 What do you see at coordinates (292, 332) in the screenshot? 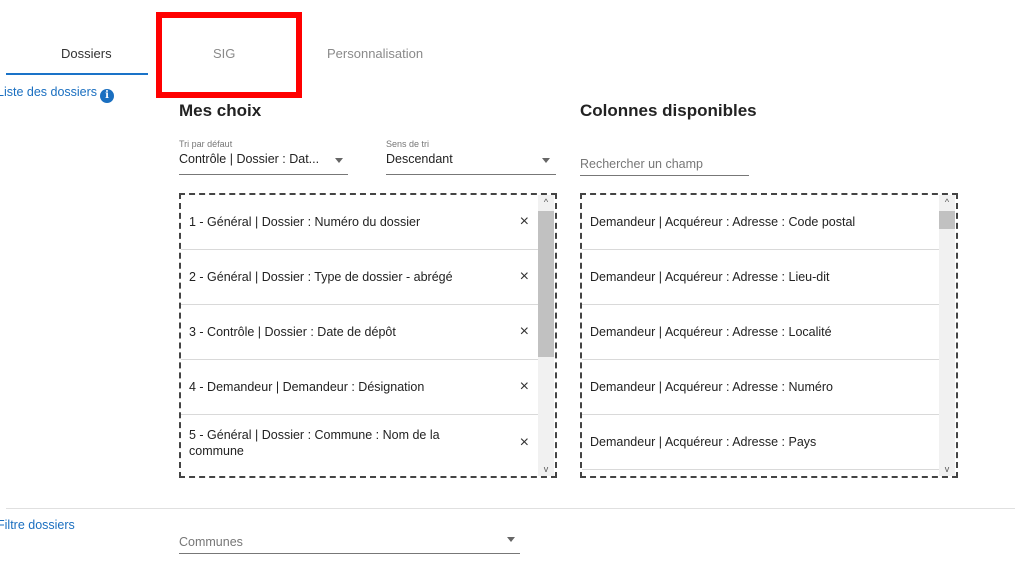
I see `list-item-label: 3 - Contrôle | Dossier : Date de dépôt` at bounding box center [292, 332].